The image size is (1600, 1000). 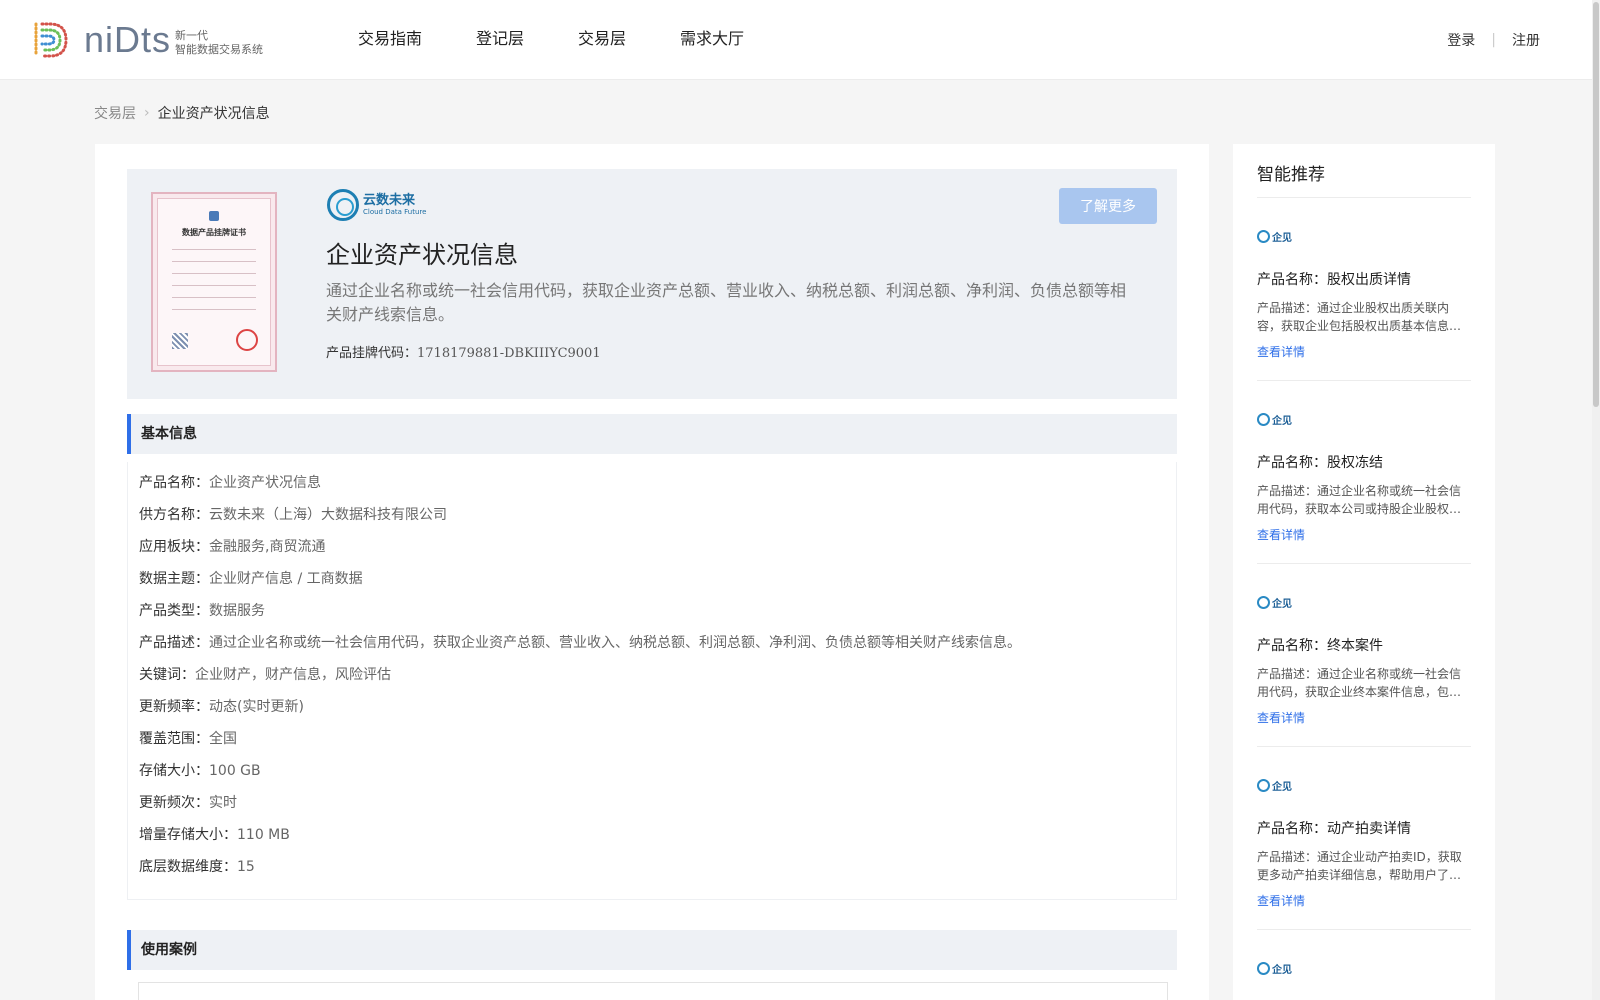 I want to click on listing-code-label: 产品挂牌代码：, so click(x=372, y=353).